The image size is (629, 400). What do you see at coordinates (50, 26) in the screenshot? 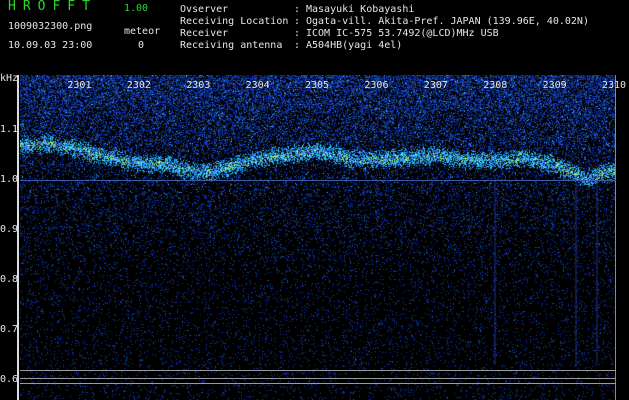
I see `file-name: 1009032300.png` at bounding box center [50, 26].